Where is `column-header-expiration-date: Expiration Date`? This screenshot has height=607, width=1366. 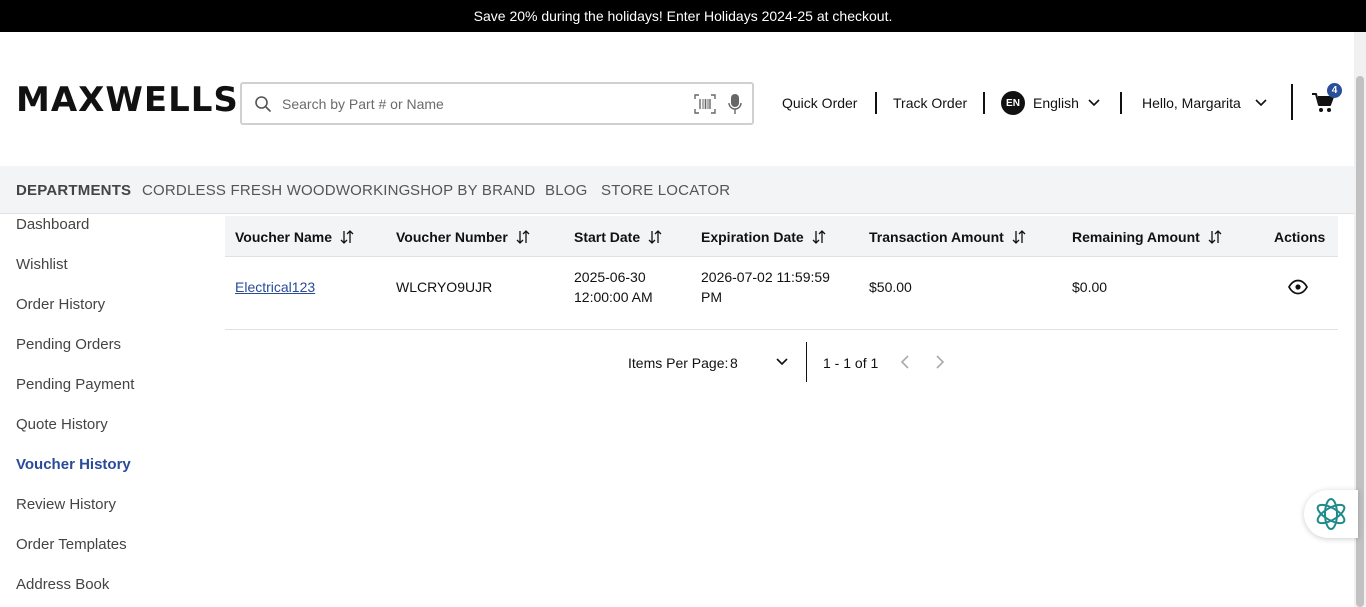 column-header-expiration-date: Expiration Date is located at coordinates (763, 237).